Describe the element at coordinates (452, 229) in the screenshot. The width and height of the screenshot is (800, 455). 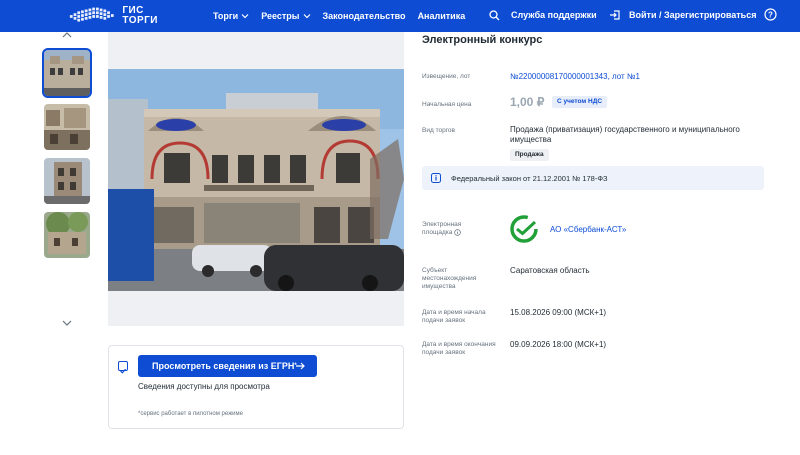
I see `platform-label: Электронная площадка` at that location.